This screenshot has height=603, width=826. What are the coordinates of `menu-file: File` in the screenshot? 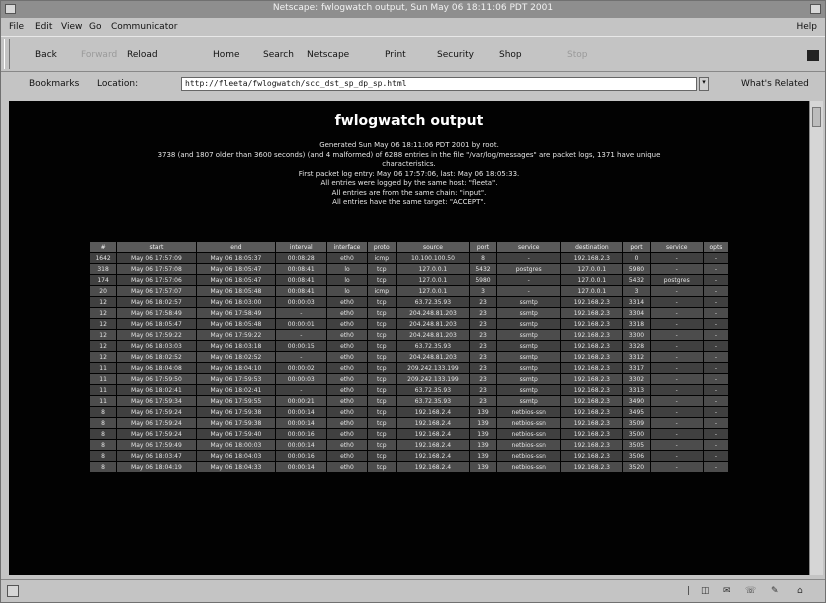 It's located at (16, 27).